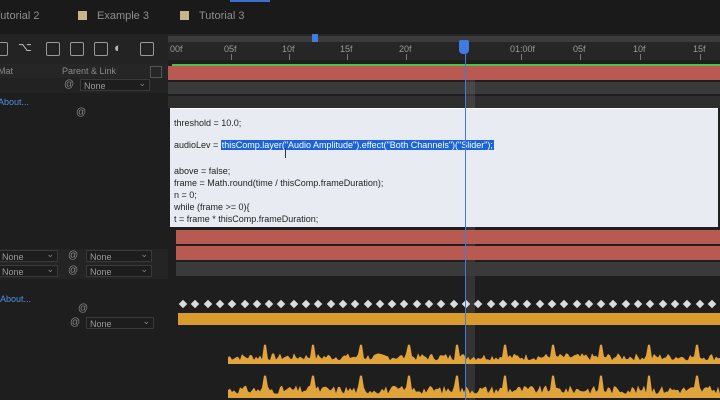 This screenshot has height=400, width=720. Describe the element at coordinates (118, 47) in the screenshot. I see `motion-blur-icon: ◐` at that location.